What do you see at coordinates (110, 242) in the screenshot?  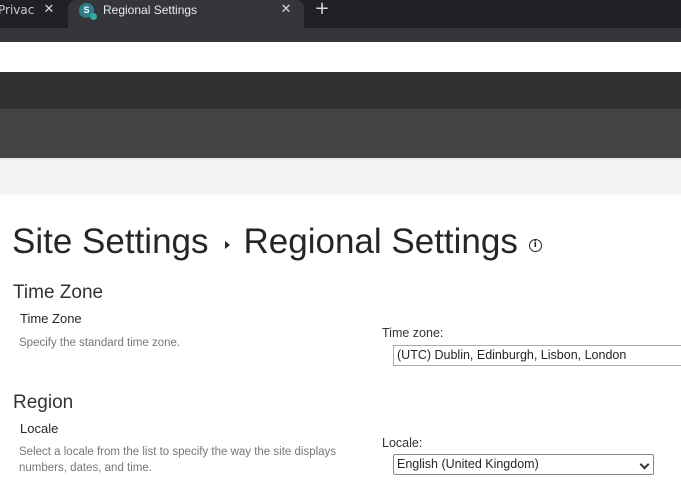 I see `breadcrumb-site-settings: Site Settings` at bounding box center [110, 242].